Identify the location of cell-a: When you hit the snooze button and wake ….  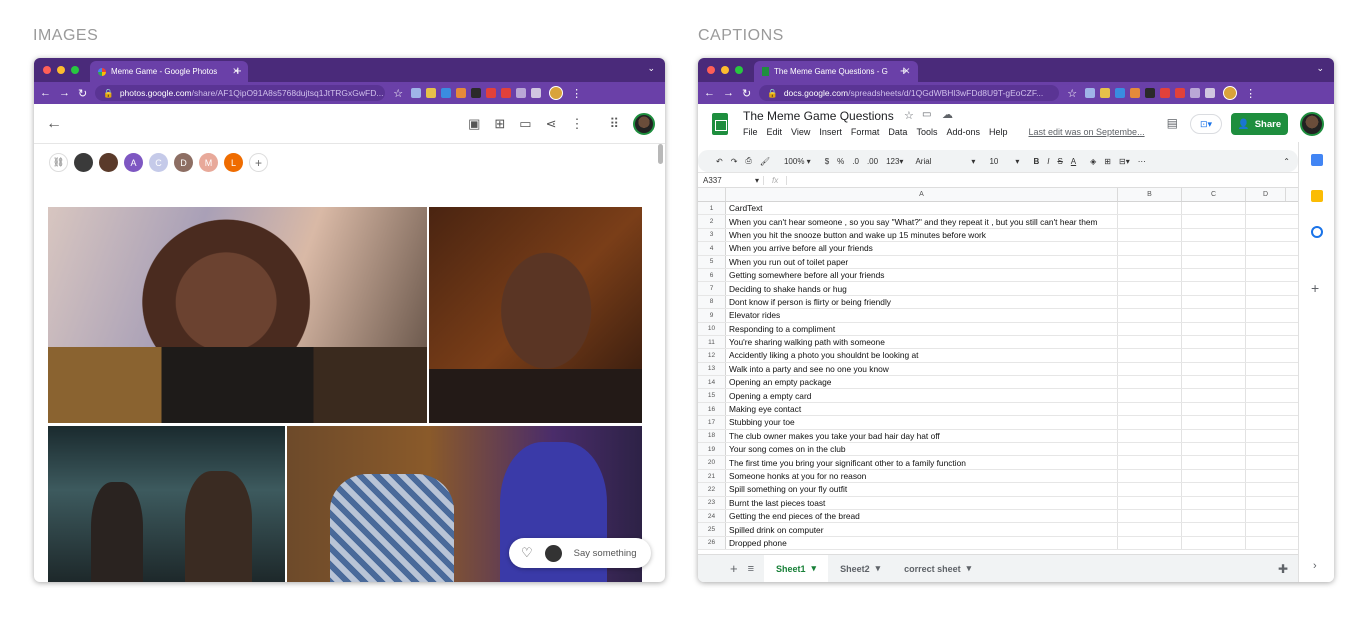
(922, 235).